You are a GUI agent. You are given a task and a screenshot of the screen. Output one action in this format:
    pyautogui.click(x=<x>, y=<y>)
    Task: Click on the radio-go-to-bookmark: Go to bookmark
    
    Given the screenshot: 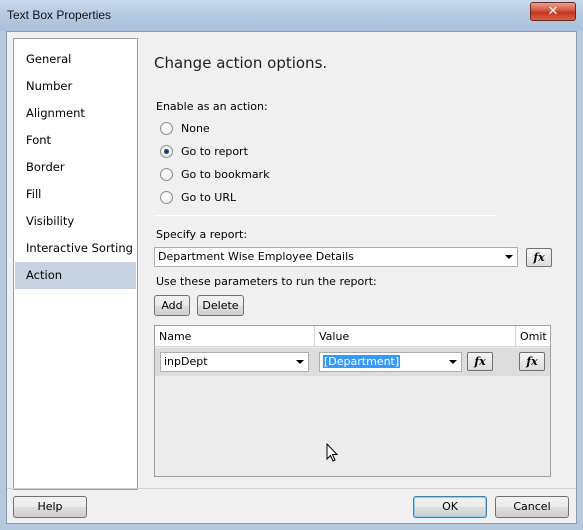 What is the action you would take?
    pyautogui.click(x=214, y=174)
    